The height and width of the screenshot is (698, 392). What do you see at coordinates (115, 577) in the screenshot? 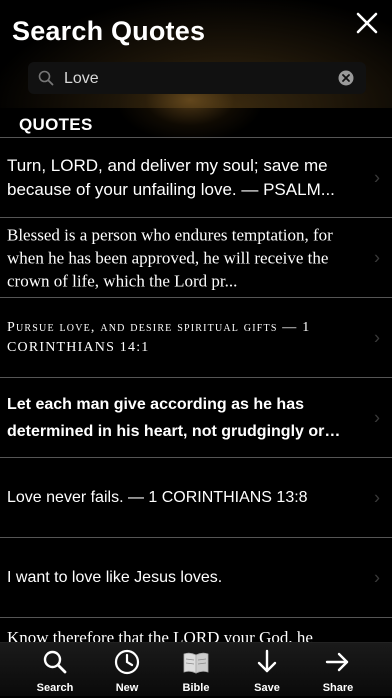
I see `quote-text: I want to love like Jesus loves.` at bounding box center [115, 577].